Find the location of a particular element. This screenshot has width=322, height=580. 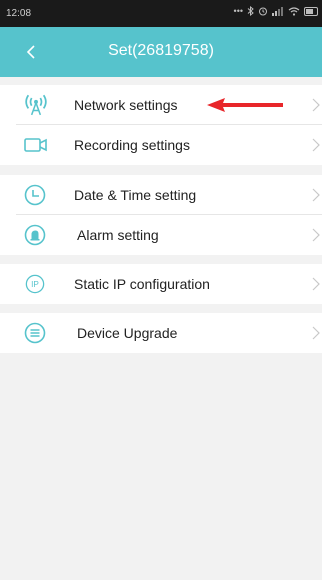

notification-dots-icon: ••• is located at coordinates (238, 11).